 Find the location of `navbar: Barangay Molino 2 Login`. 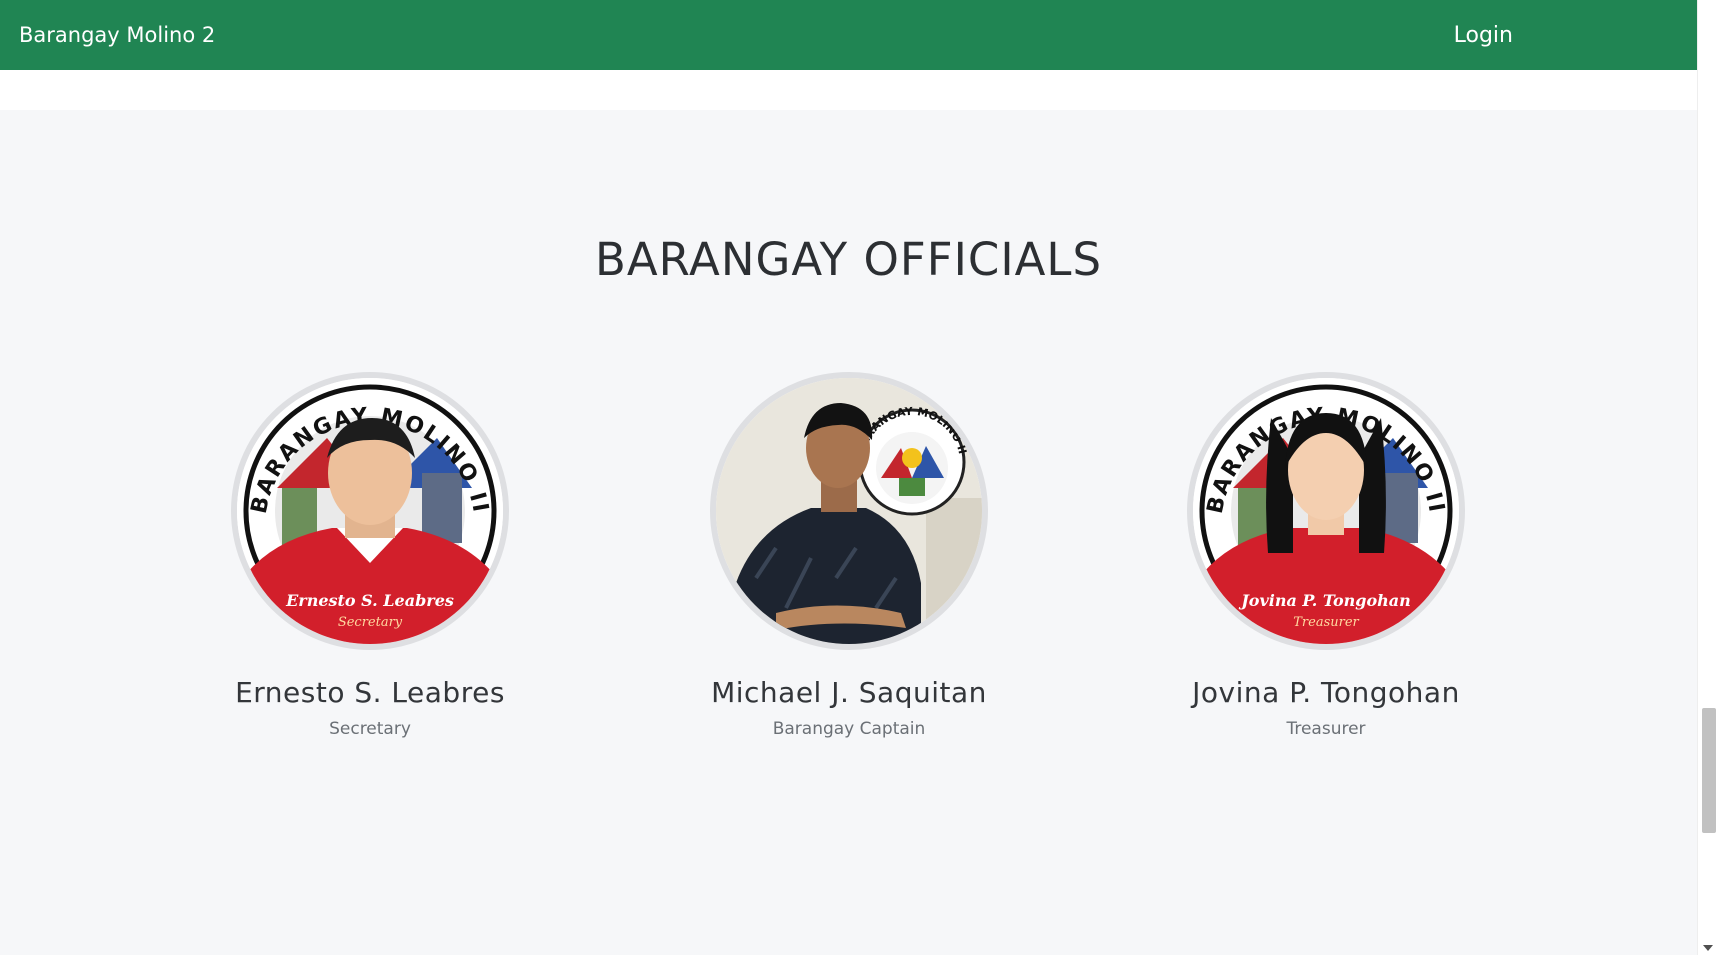

navbar: Barangay Molino 2 Login is located at coordinates (848, 35).